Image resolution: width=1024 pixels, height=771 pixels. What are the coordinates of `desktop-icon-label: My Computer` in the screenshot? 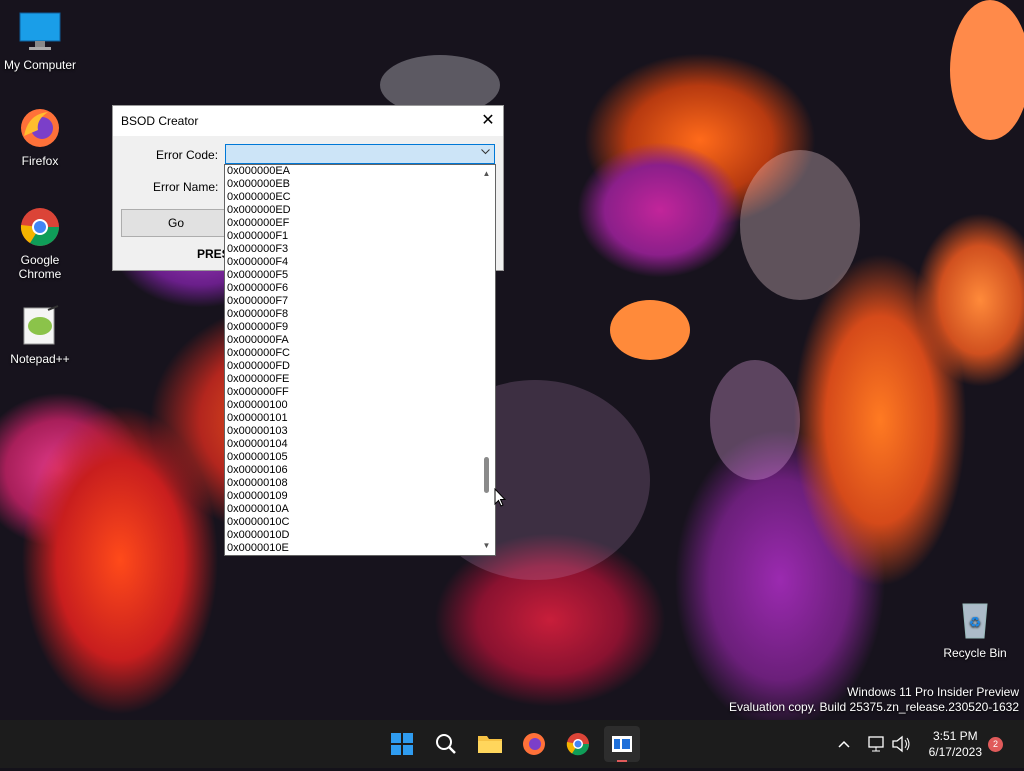 It's located at (40, 65).